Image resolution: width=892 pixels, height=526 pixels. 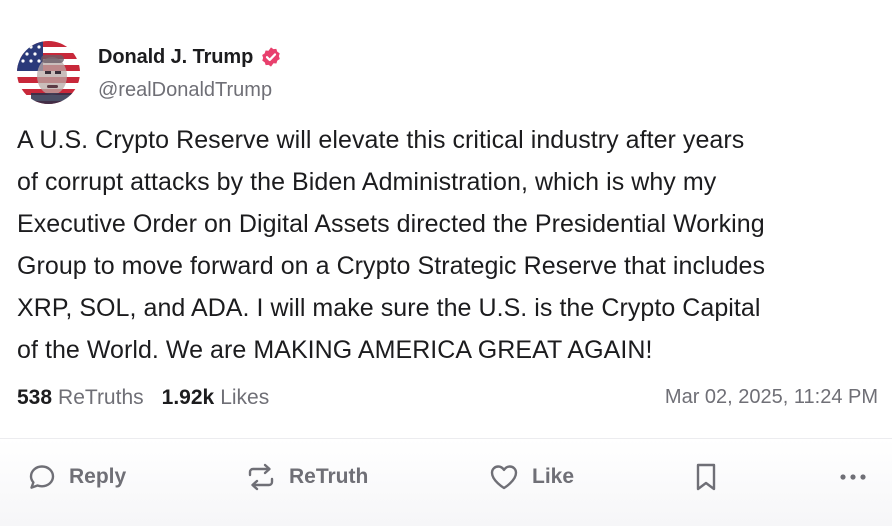 I want to click on like-icon, so click(x=504, y=477).